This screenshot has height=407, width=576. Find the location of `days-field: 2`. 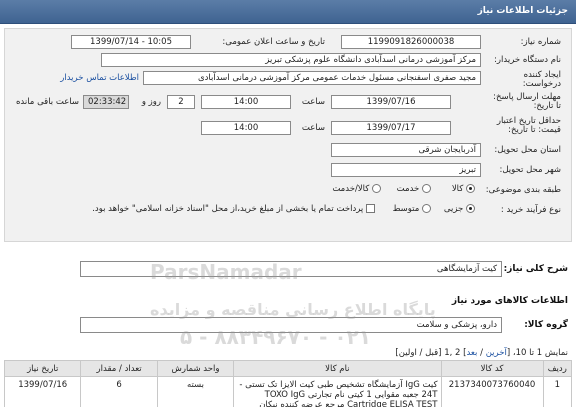

days-field: 2 is located at coordinates (181, 102).